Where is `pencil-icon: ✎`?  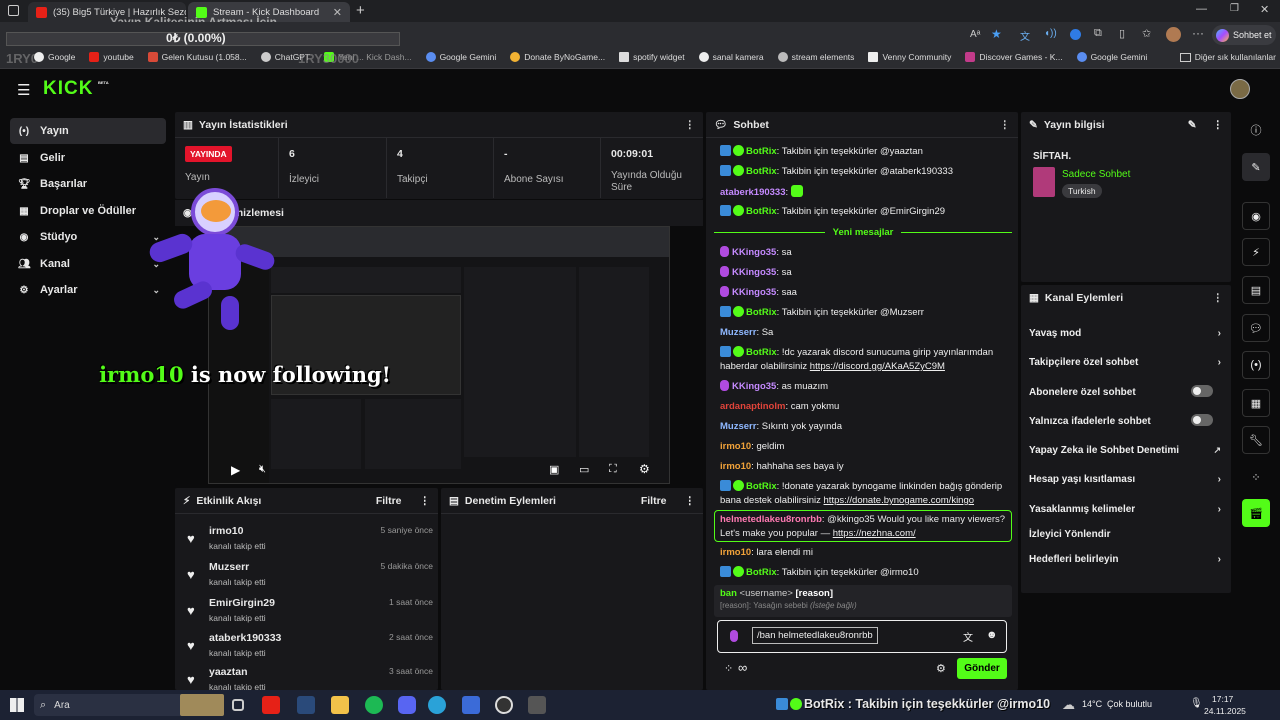 pencil-icon: ✎ is located at coordinates (1256, 167).